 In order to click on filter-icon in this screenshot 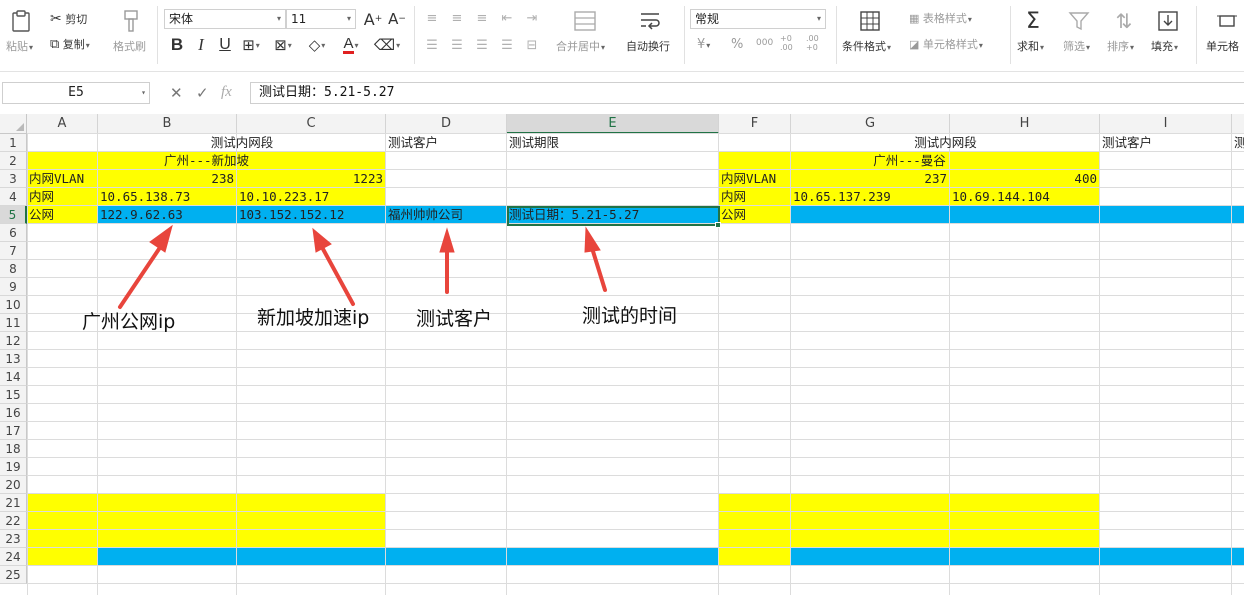, I will do `click(1079, 21)`.